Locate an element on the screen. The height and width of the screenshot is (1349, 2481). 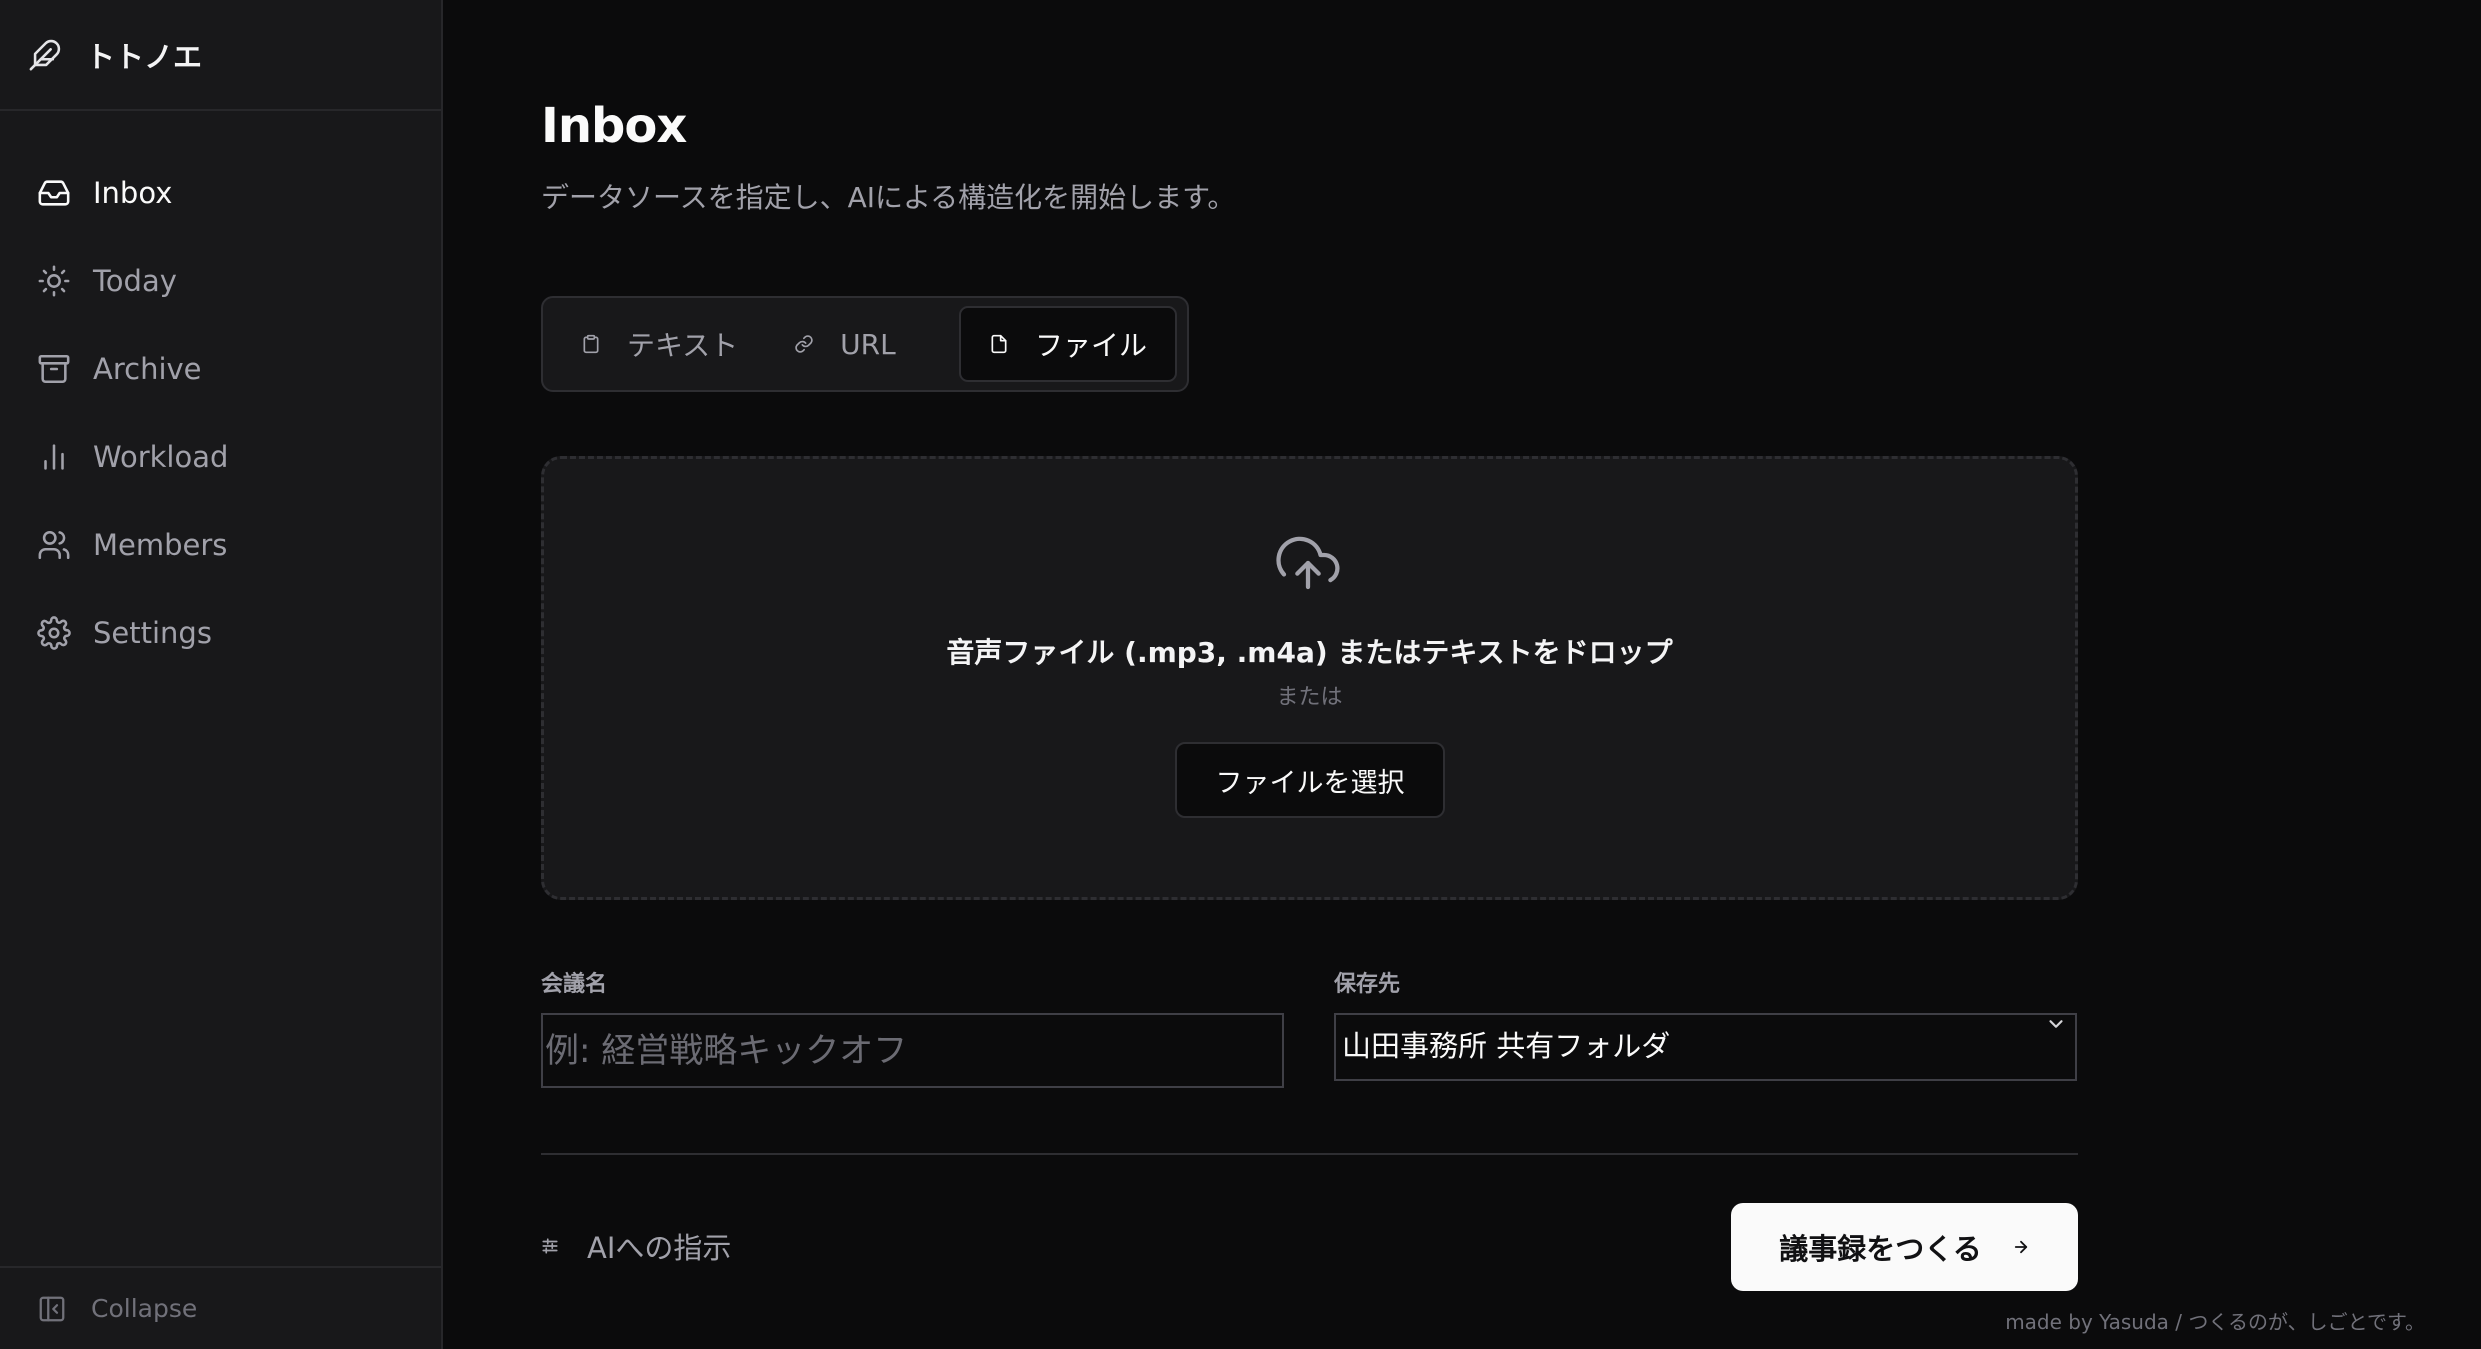
brand: トトノエ is located at coordinates (220, 55).